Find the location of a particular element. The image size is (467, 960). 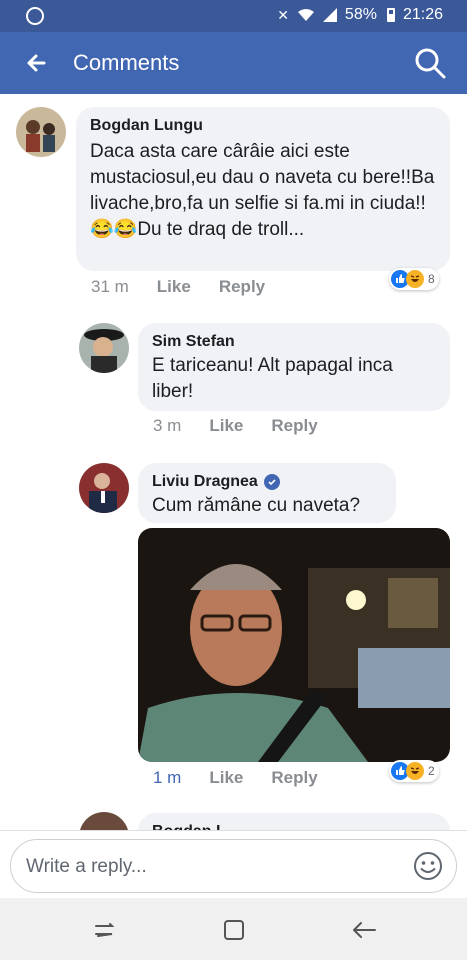

signal-icon is located at coordinates (329, 15).